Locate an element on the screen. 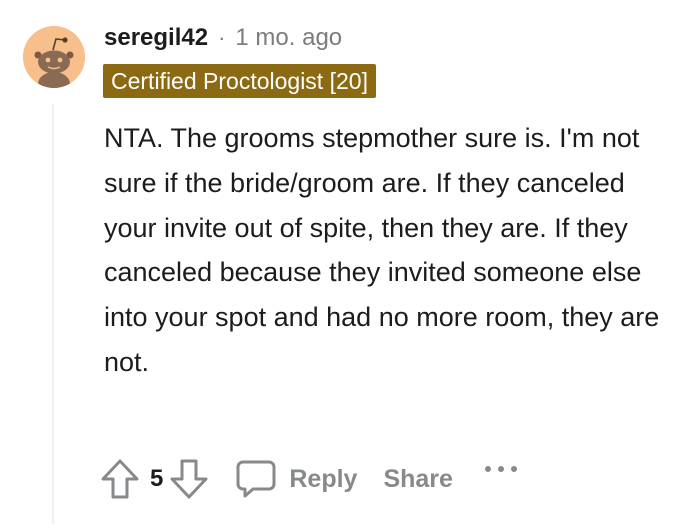  downvote-arrow-icon is located at coordinates (189, 479).